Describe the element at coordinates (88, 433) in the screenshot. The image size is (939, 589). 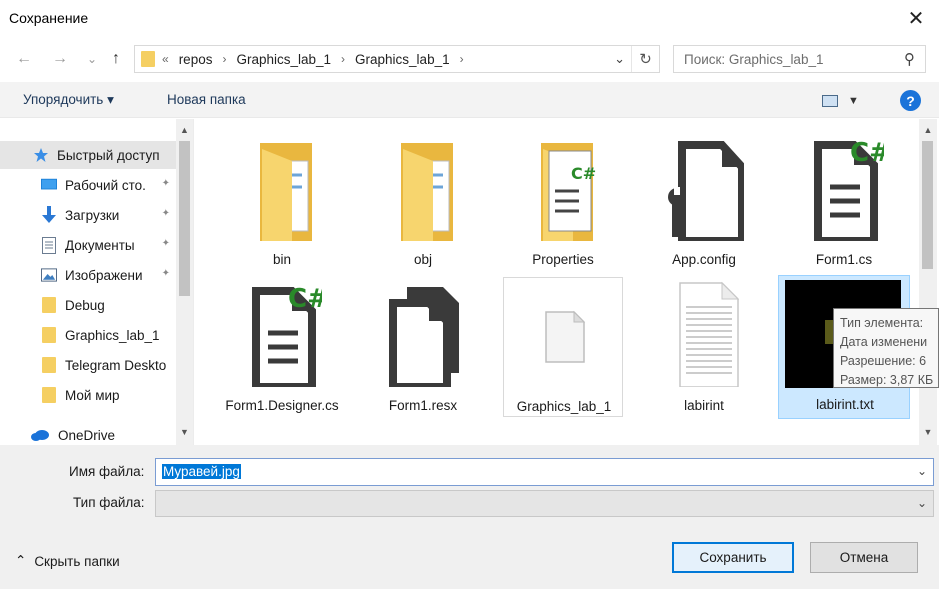
I see `sidebar-item-onedrive: OneDrive` at that location.